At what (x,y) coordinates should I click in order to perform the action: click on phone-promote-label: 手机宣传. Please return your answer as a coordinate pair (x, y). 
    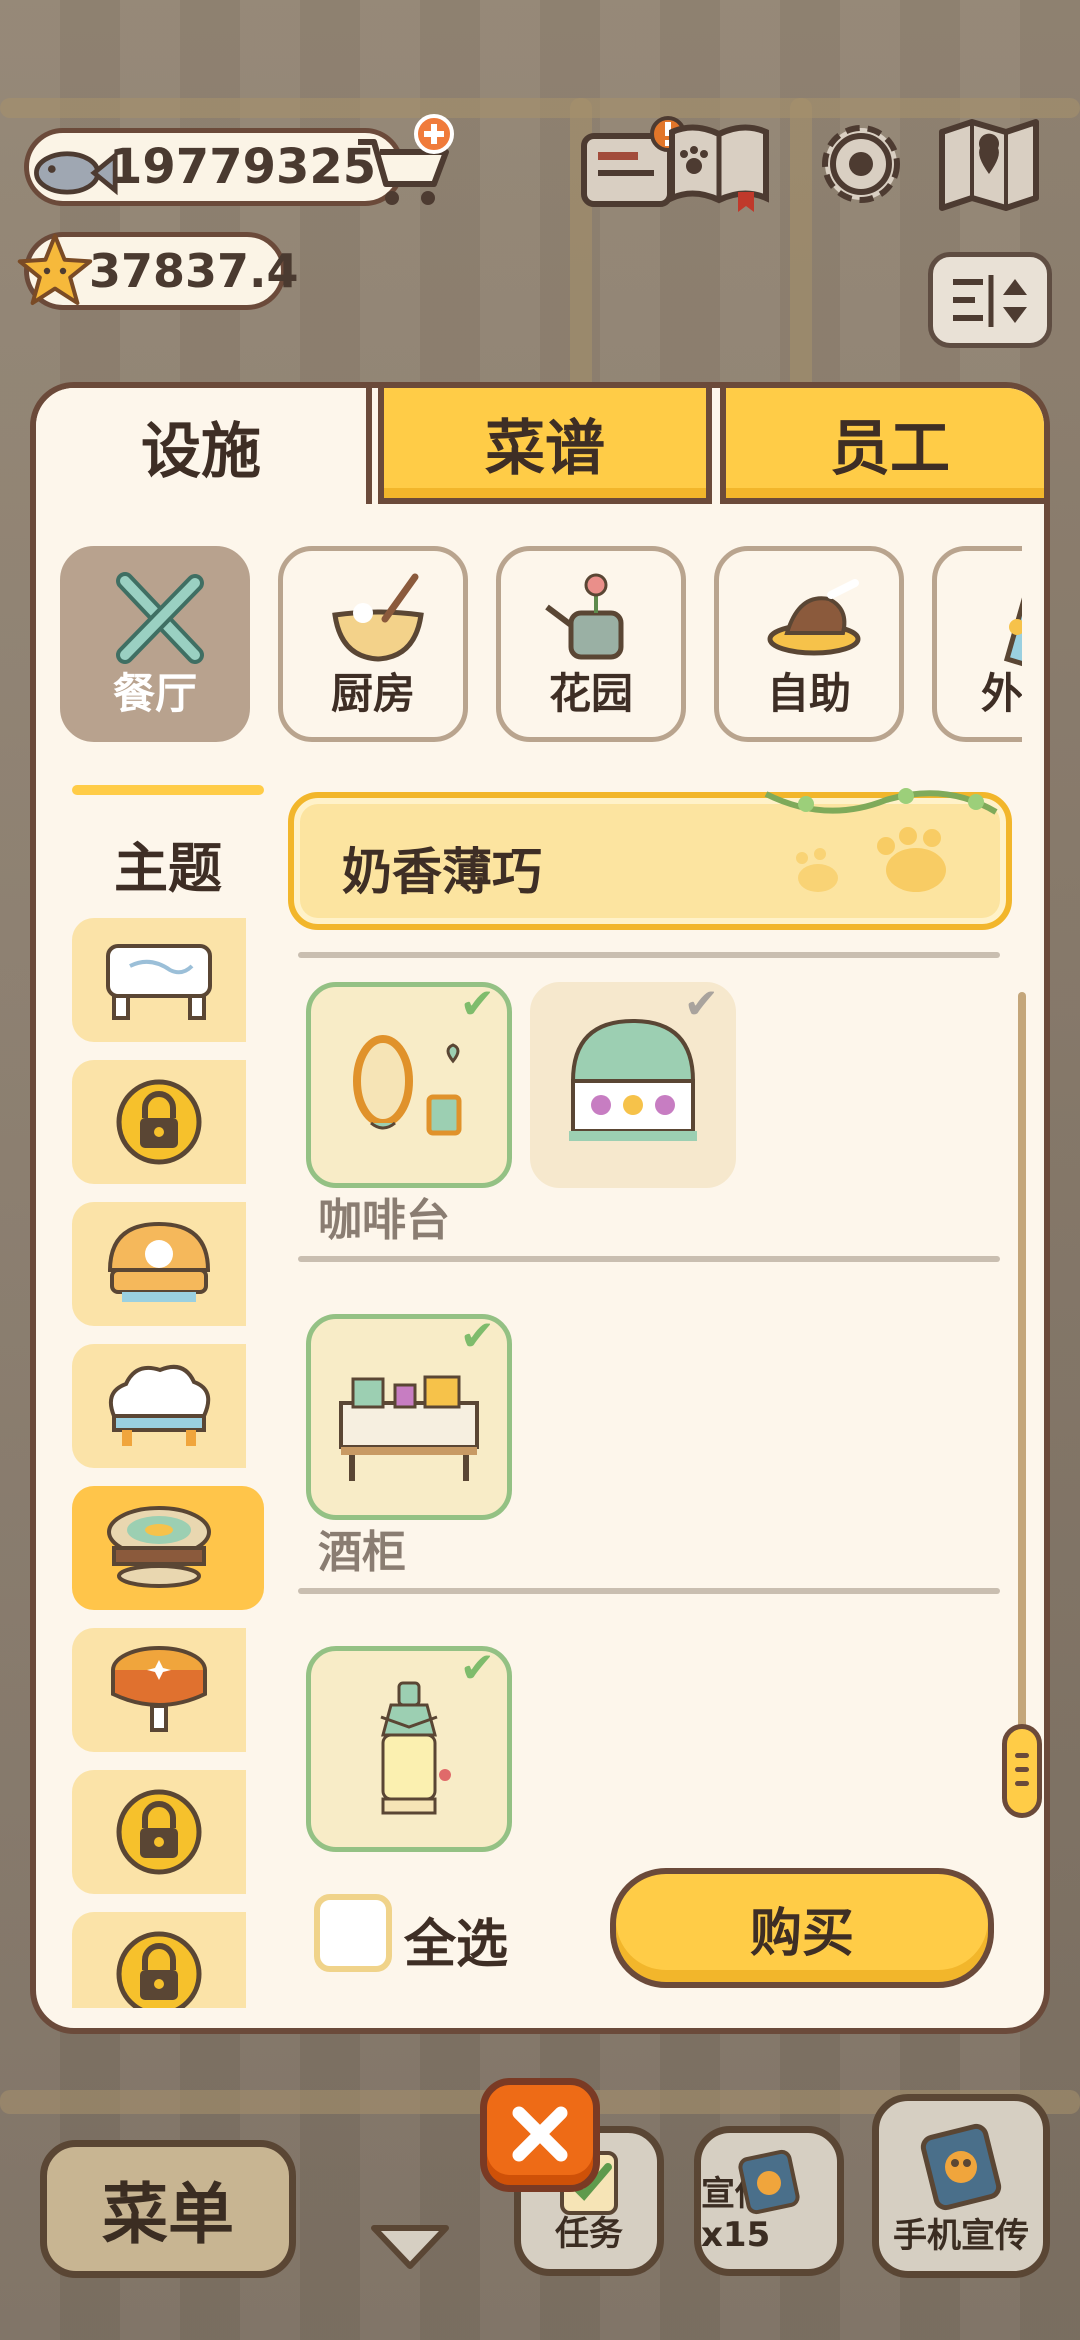
    Looking at the image, I should click on (961, 2236).